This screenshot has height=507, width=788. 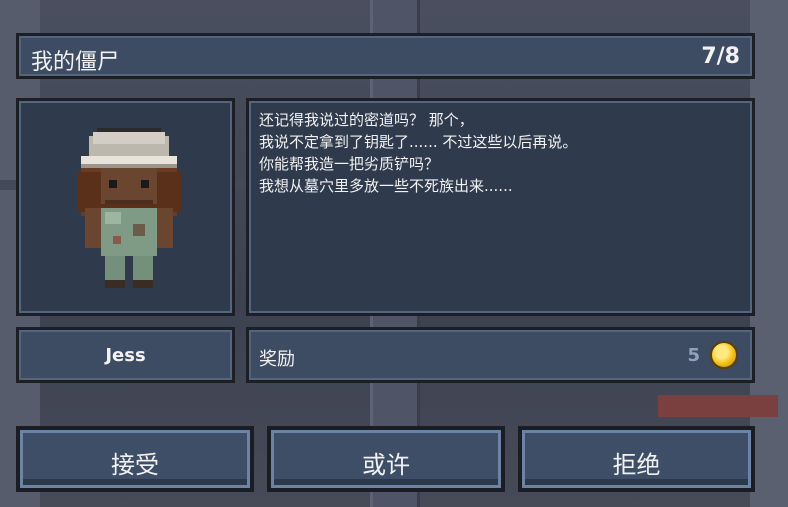 I want to click on refuse-button: 拒绝, so click(x=636, y=459).